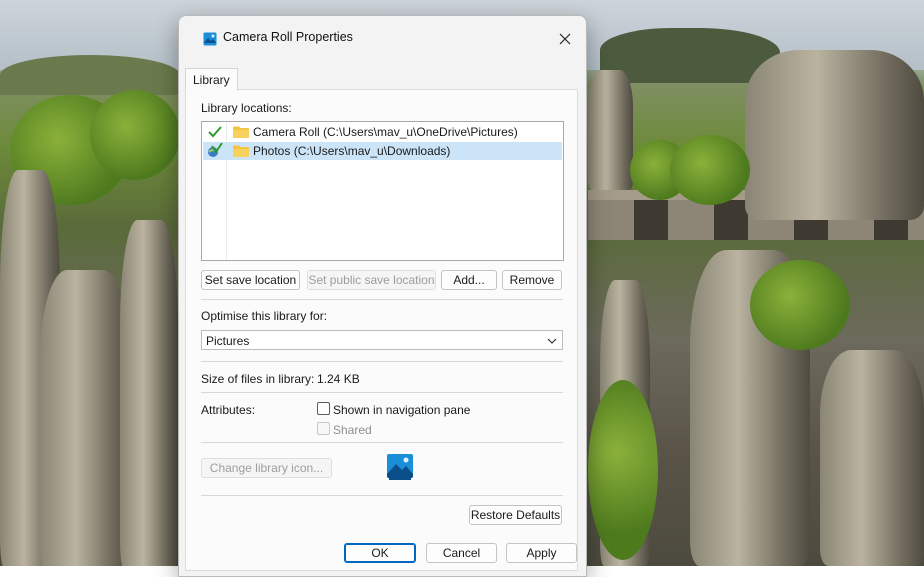 This screenshot has width=924, height=577. I want to click on cancel-button: Cancel, so click(461, 553).